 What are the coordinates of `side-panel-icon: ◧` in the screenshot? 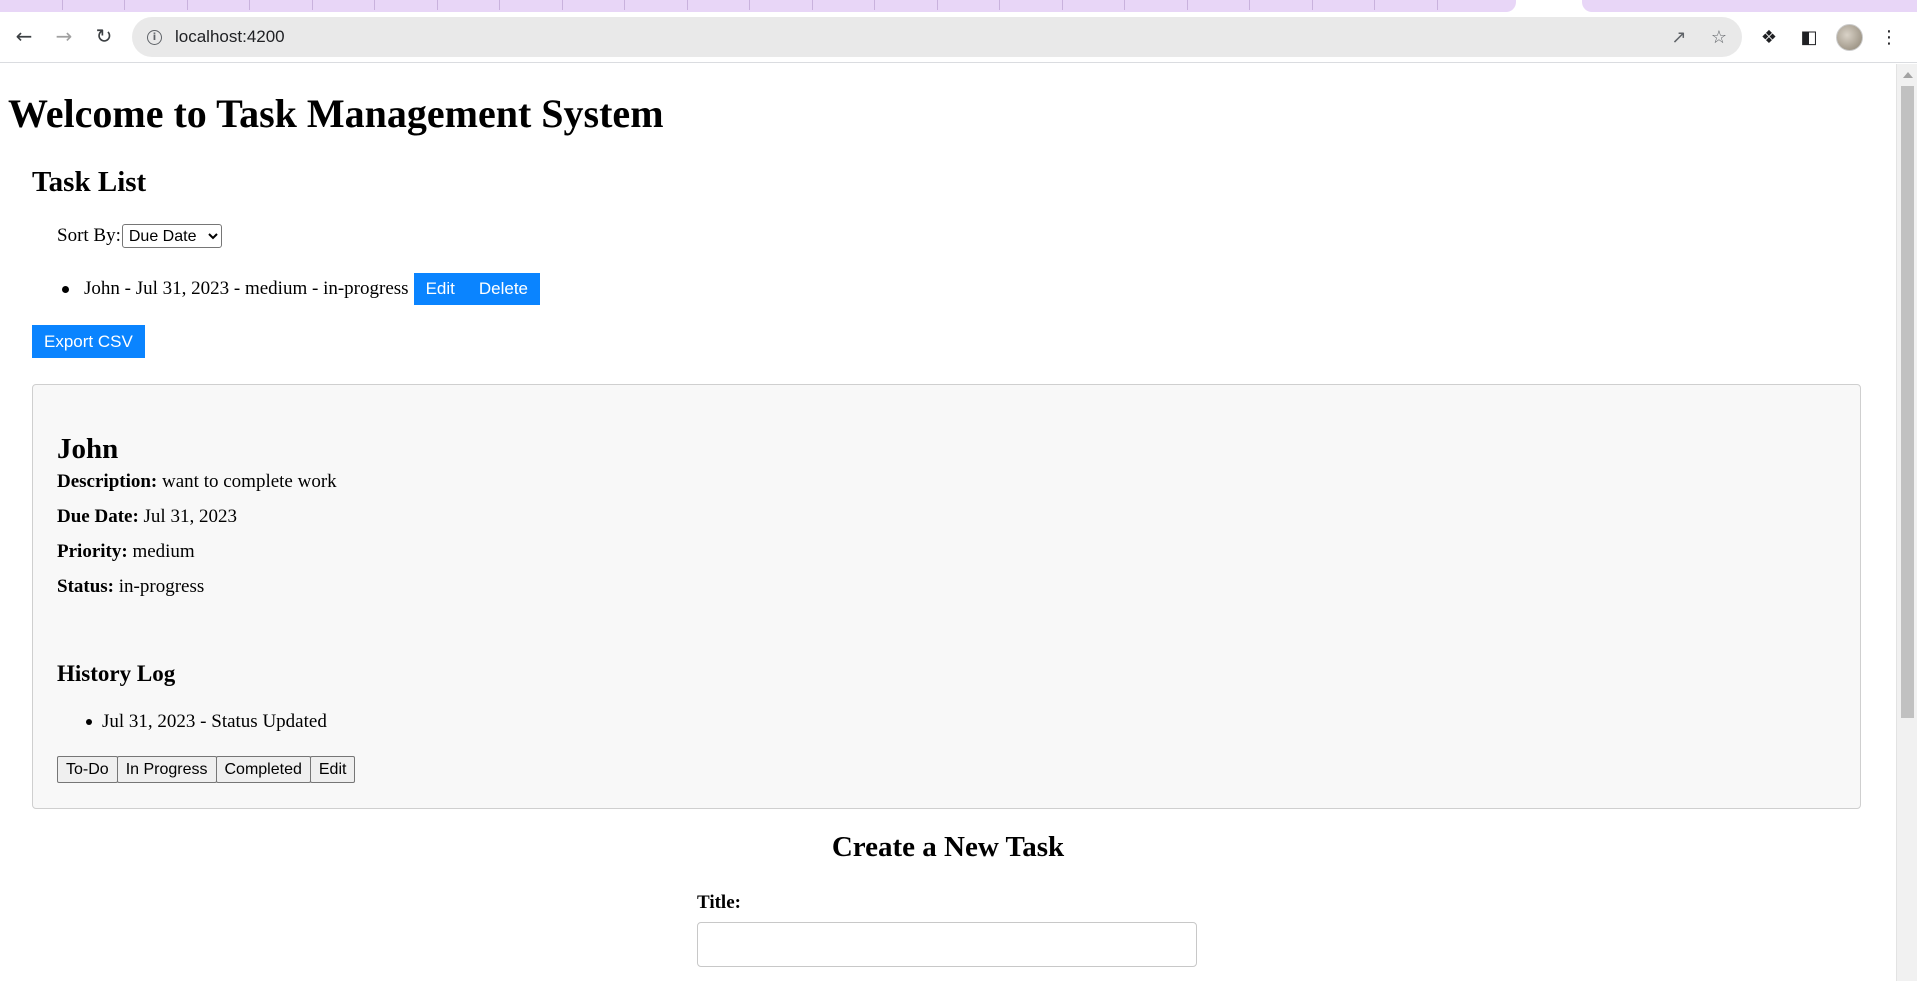 It's located at (1809, 37).